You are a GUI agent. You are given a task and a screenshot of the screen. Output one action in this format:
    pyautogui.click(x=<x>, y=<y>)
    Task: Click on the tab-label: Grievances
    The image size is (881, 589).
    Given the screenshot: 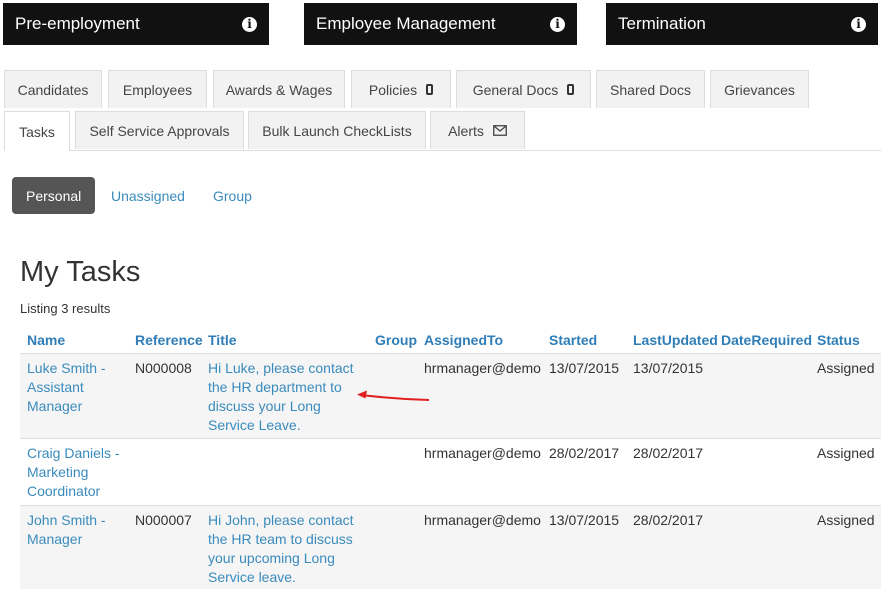 What is the action you would take?
    pyautogui.click(x=759, y=89)
    